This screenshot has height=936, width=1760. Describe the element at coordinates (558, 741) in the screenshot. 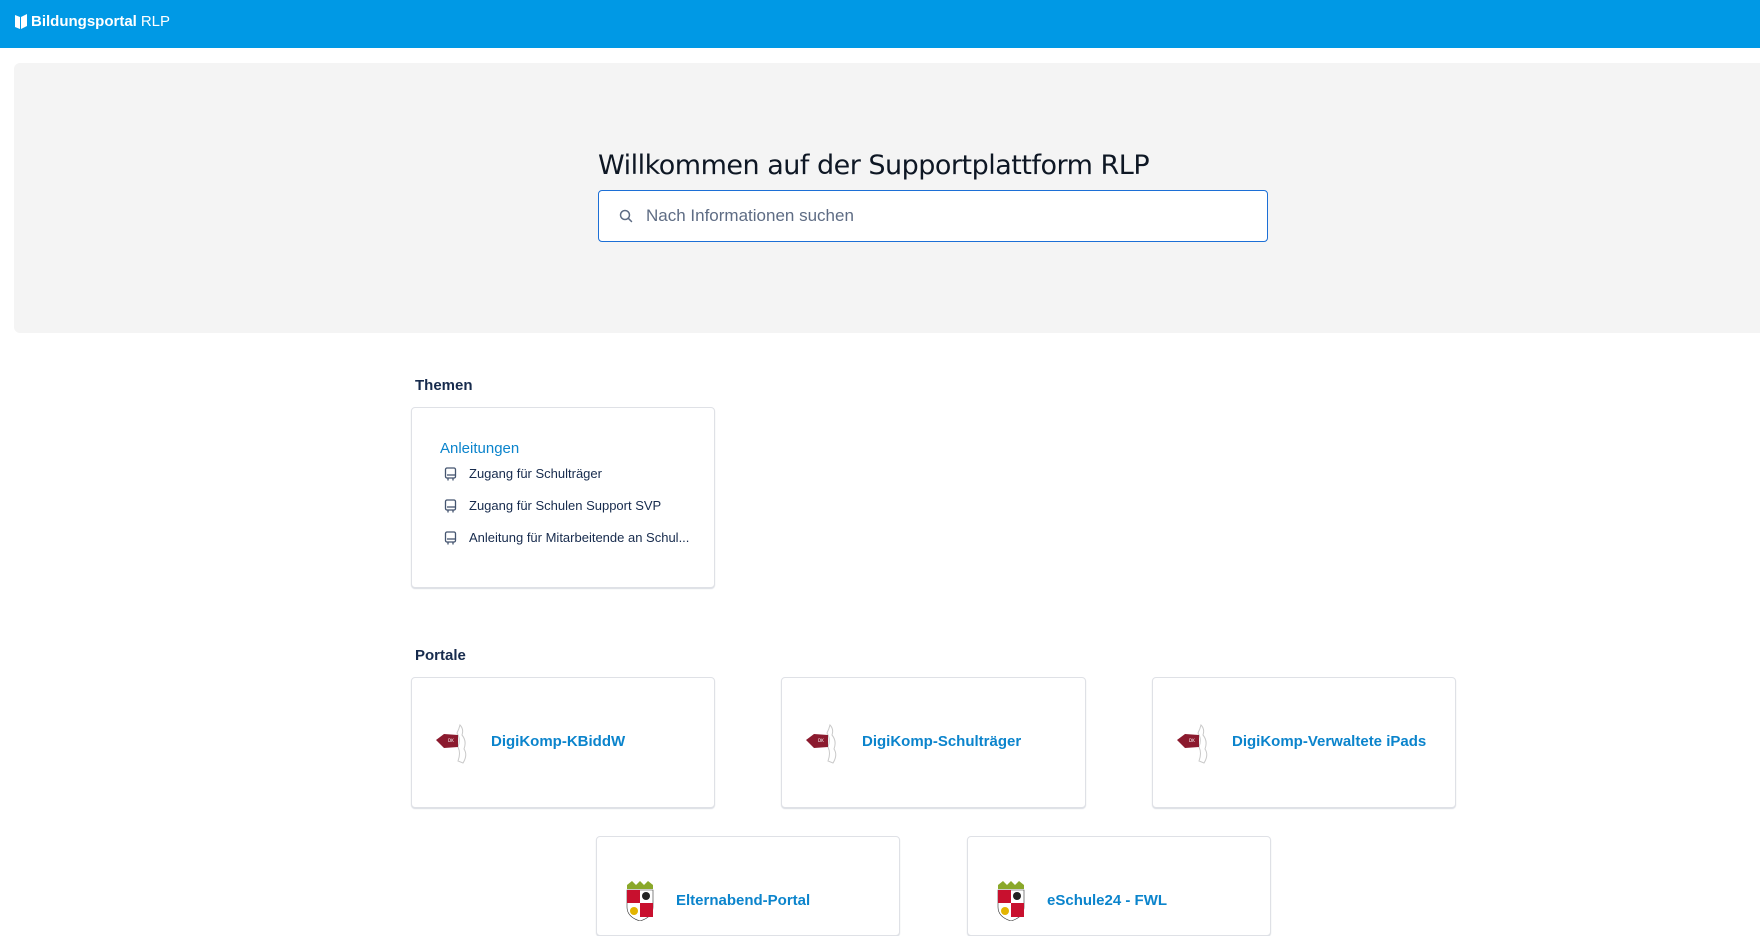

I see `portal-name: DigiKomp-KBiddW` at that location.